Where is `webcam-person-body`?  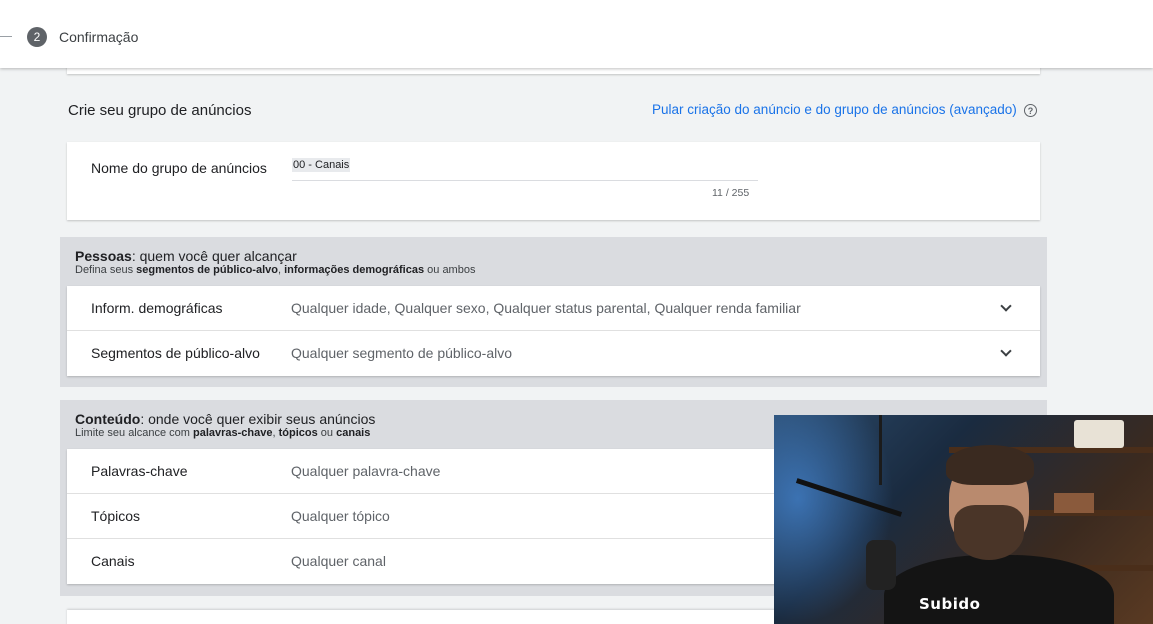 webcam-person-body is located at coordinates (999, 589).